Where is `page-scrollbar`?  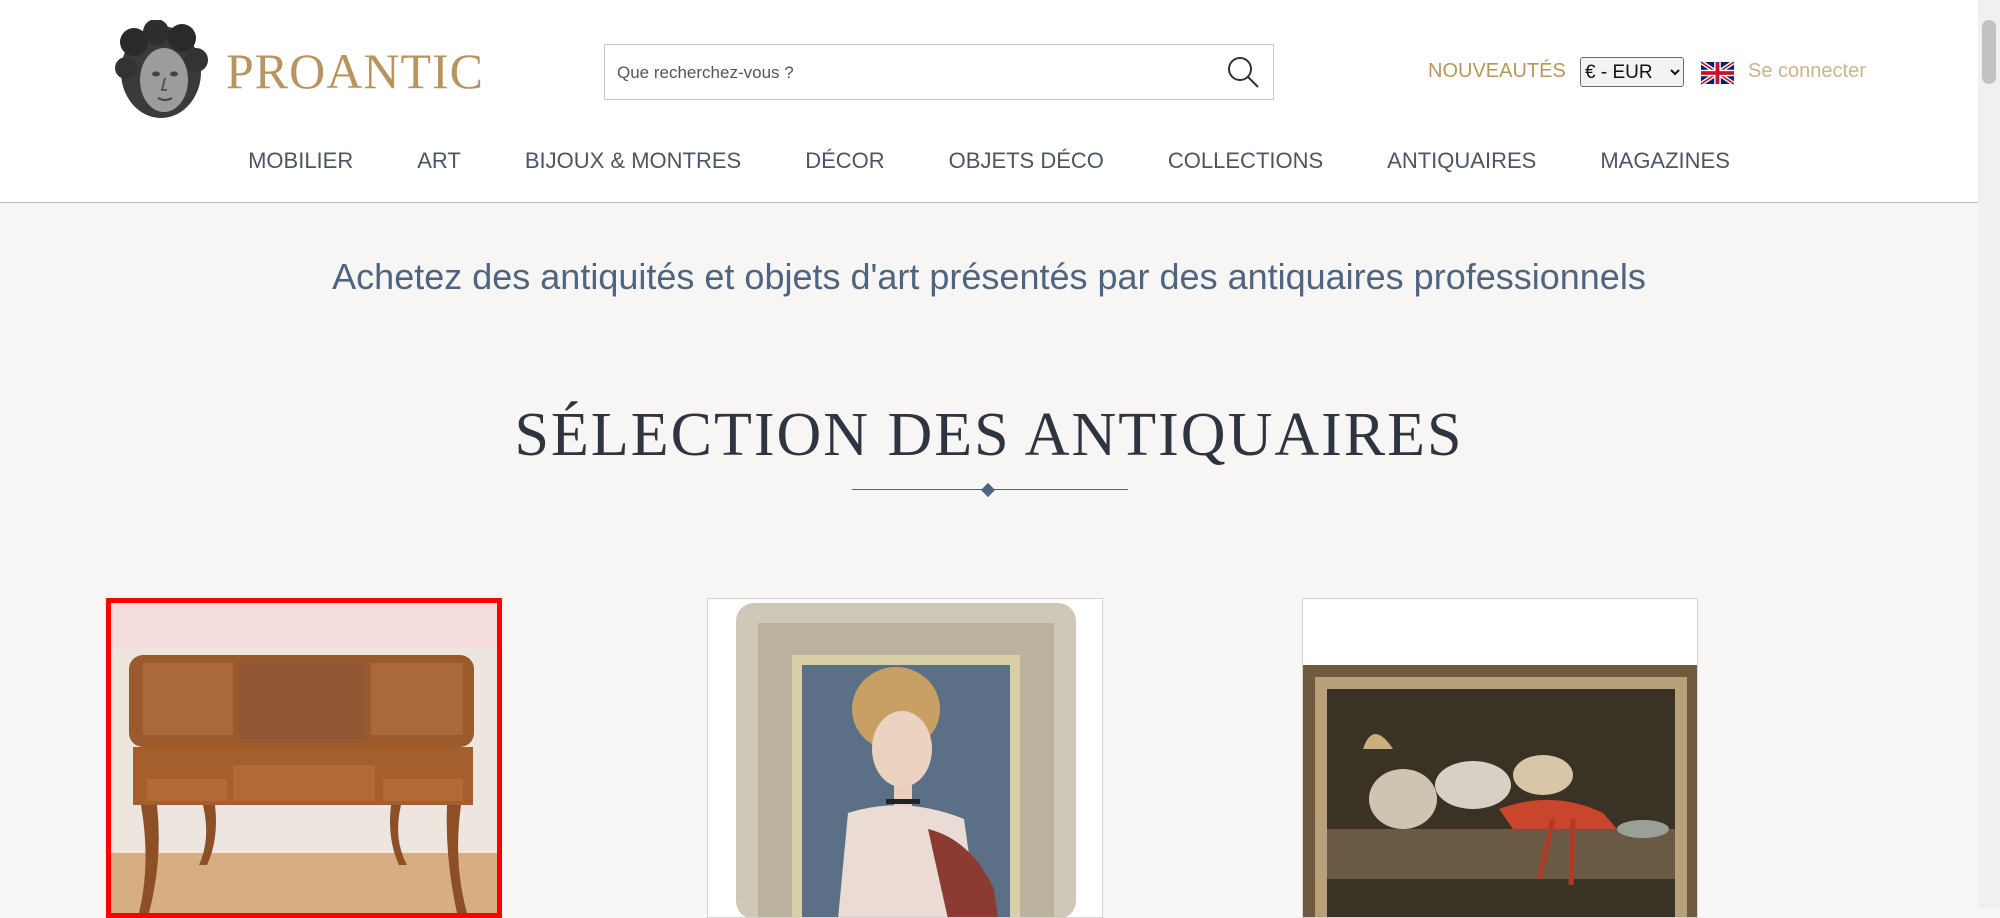 page-scrollbar is located at coordinates (1989, 454).